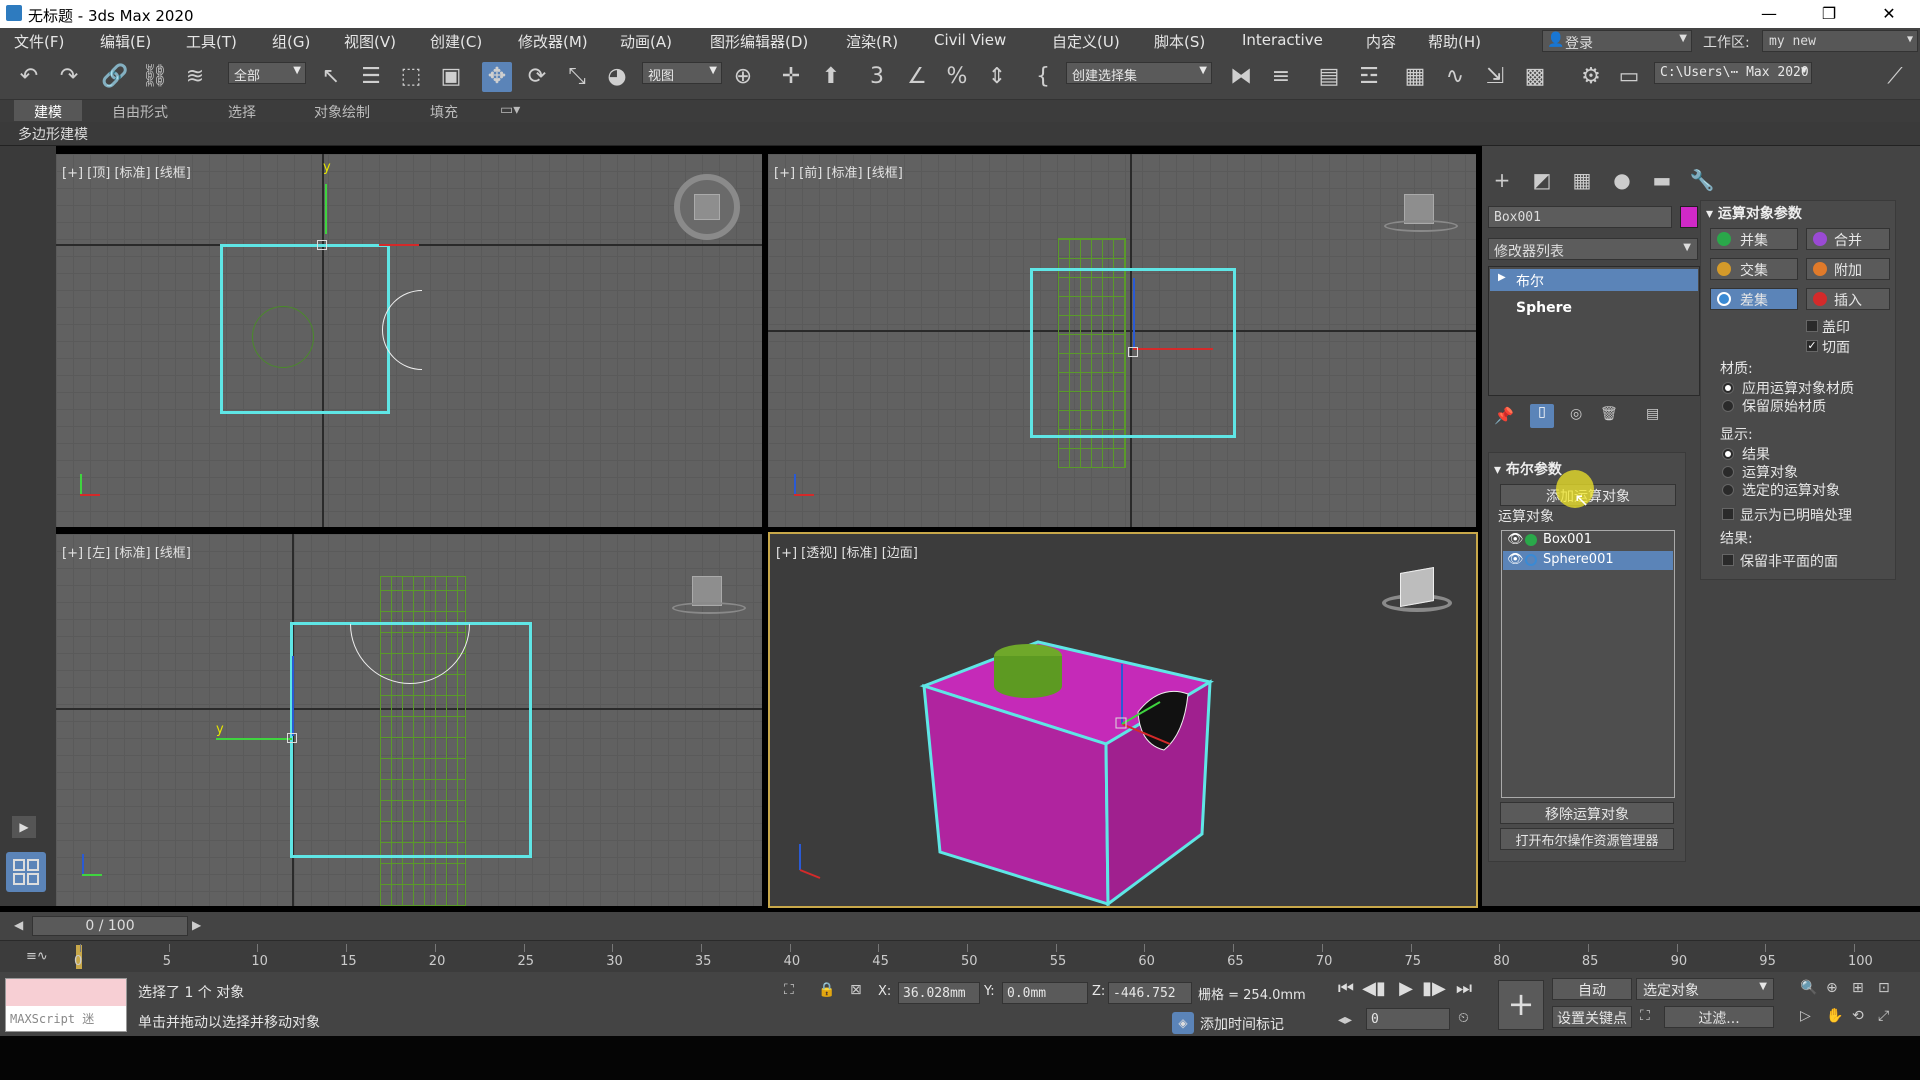  What do you see at coordinates (1588, 540) in the screenshot?
I see `operand-item-box001: 👁 Box001` at bounding box center [1588, 540].